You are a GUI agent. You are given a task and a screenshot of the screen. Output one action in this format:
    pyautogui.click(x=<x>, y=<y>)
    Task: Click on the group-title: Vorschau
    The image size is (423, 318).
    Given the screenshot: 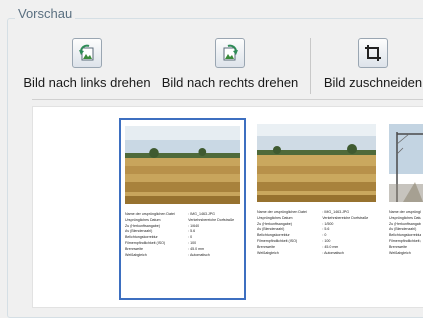 What is the action you would take?
    pyautogui.click(x=45, y=13)
    